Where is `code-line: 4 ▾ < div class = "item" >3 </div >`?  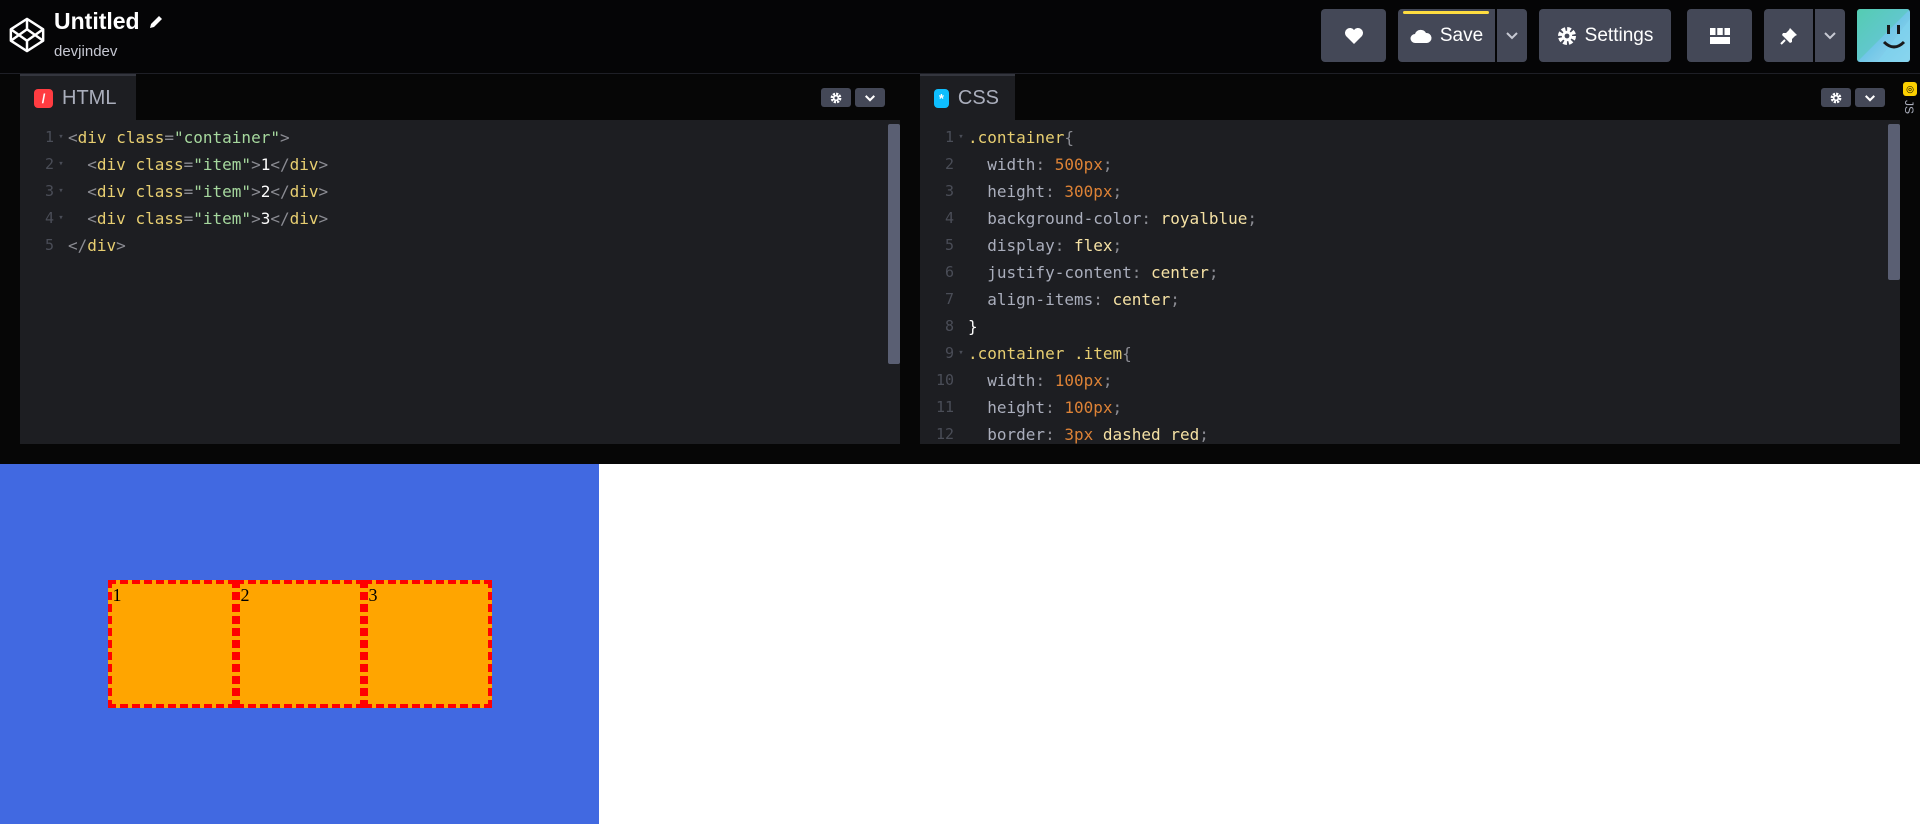
code-line: 4 ▾ < div class = "item" >3 </div > is located at coordinates (186, 218).